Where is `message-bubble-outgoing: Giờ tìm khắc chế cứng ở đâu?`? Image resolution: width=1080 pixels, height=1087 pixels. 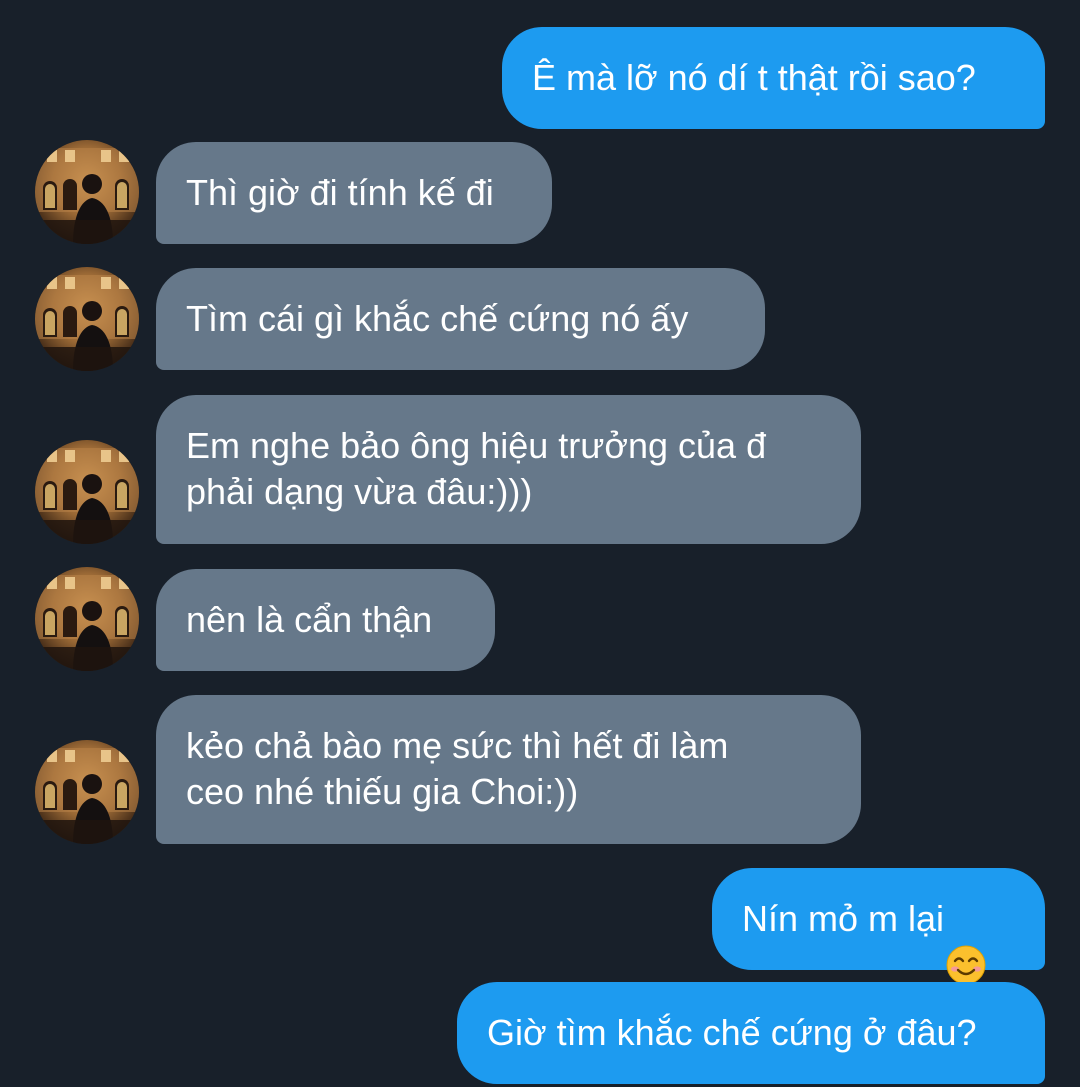 message-bubble-outgoing: Giờ tìm khắc chế cứng ở đâu? is located at coordinates (751, 1033).